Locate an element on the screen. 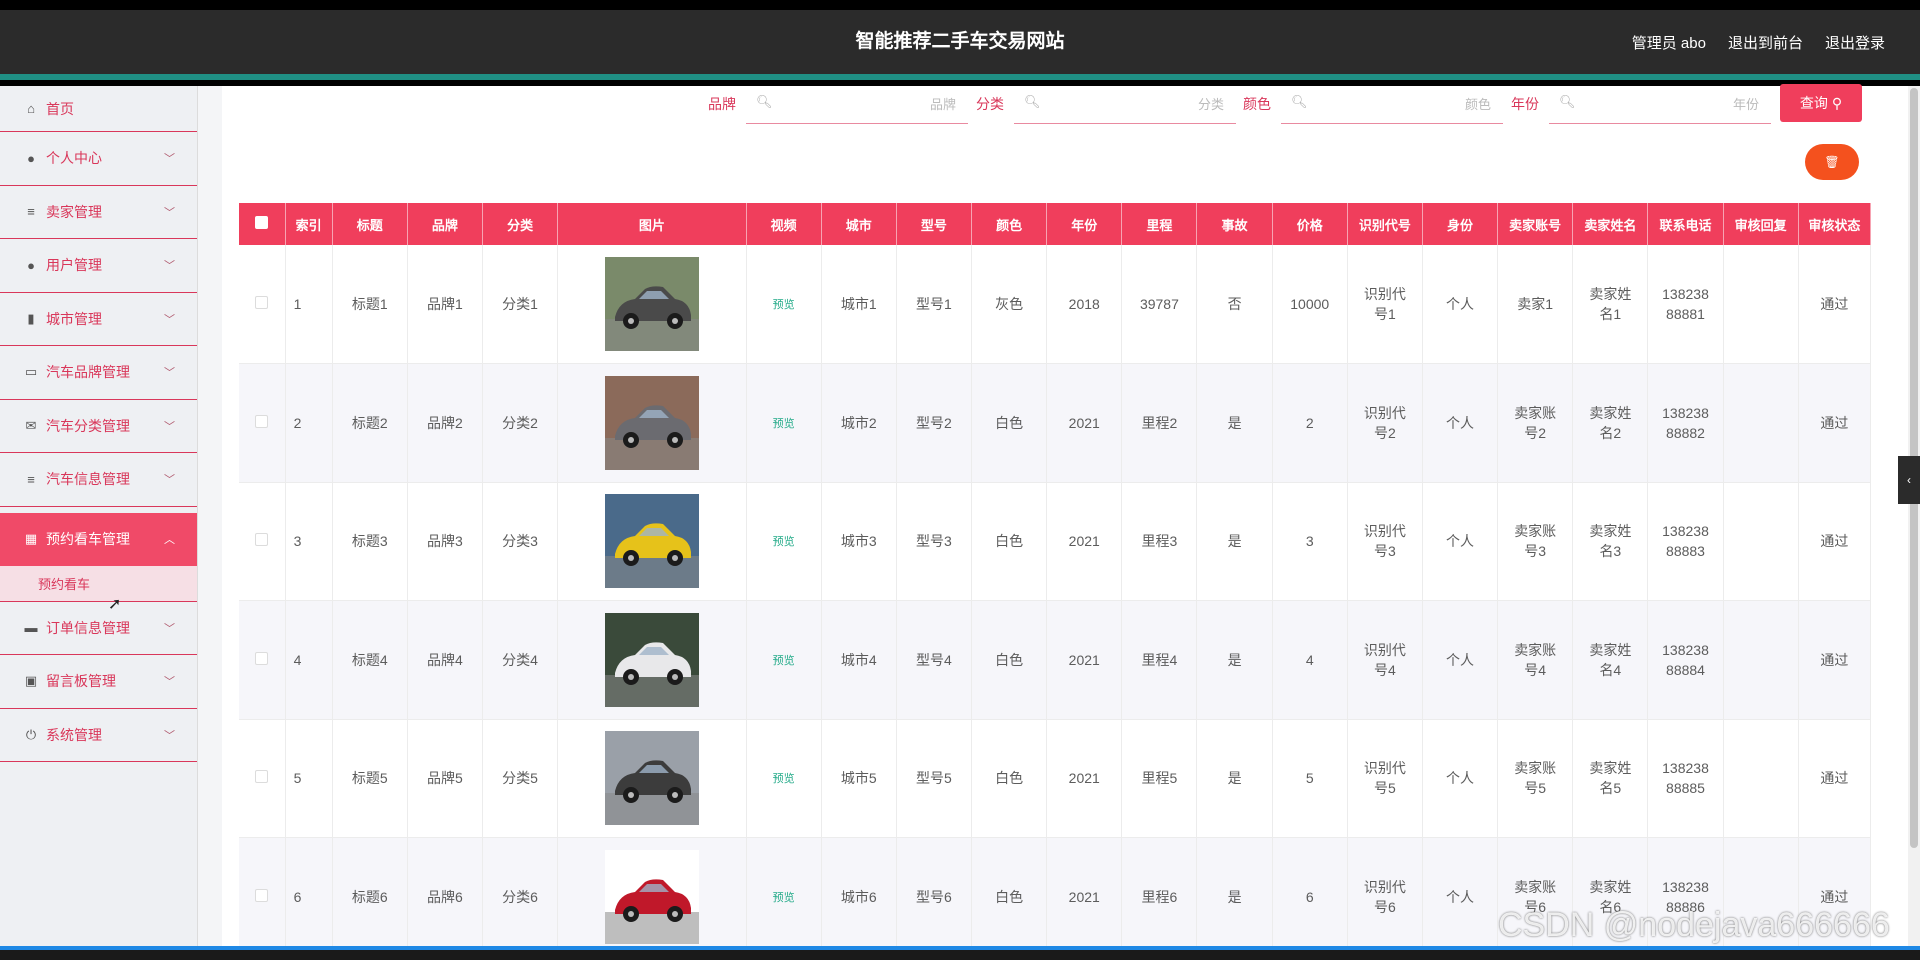 This screenshot has width=1920, height=960. collapse-panel-tab: ‹ is located at coordinates (1909, 480).